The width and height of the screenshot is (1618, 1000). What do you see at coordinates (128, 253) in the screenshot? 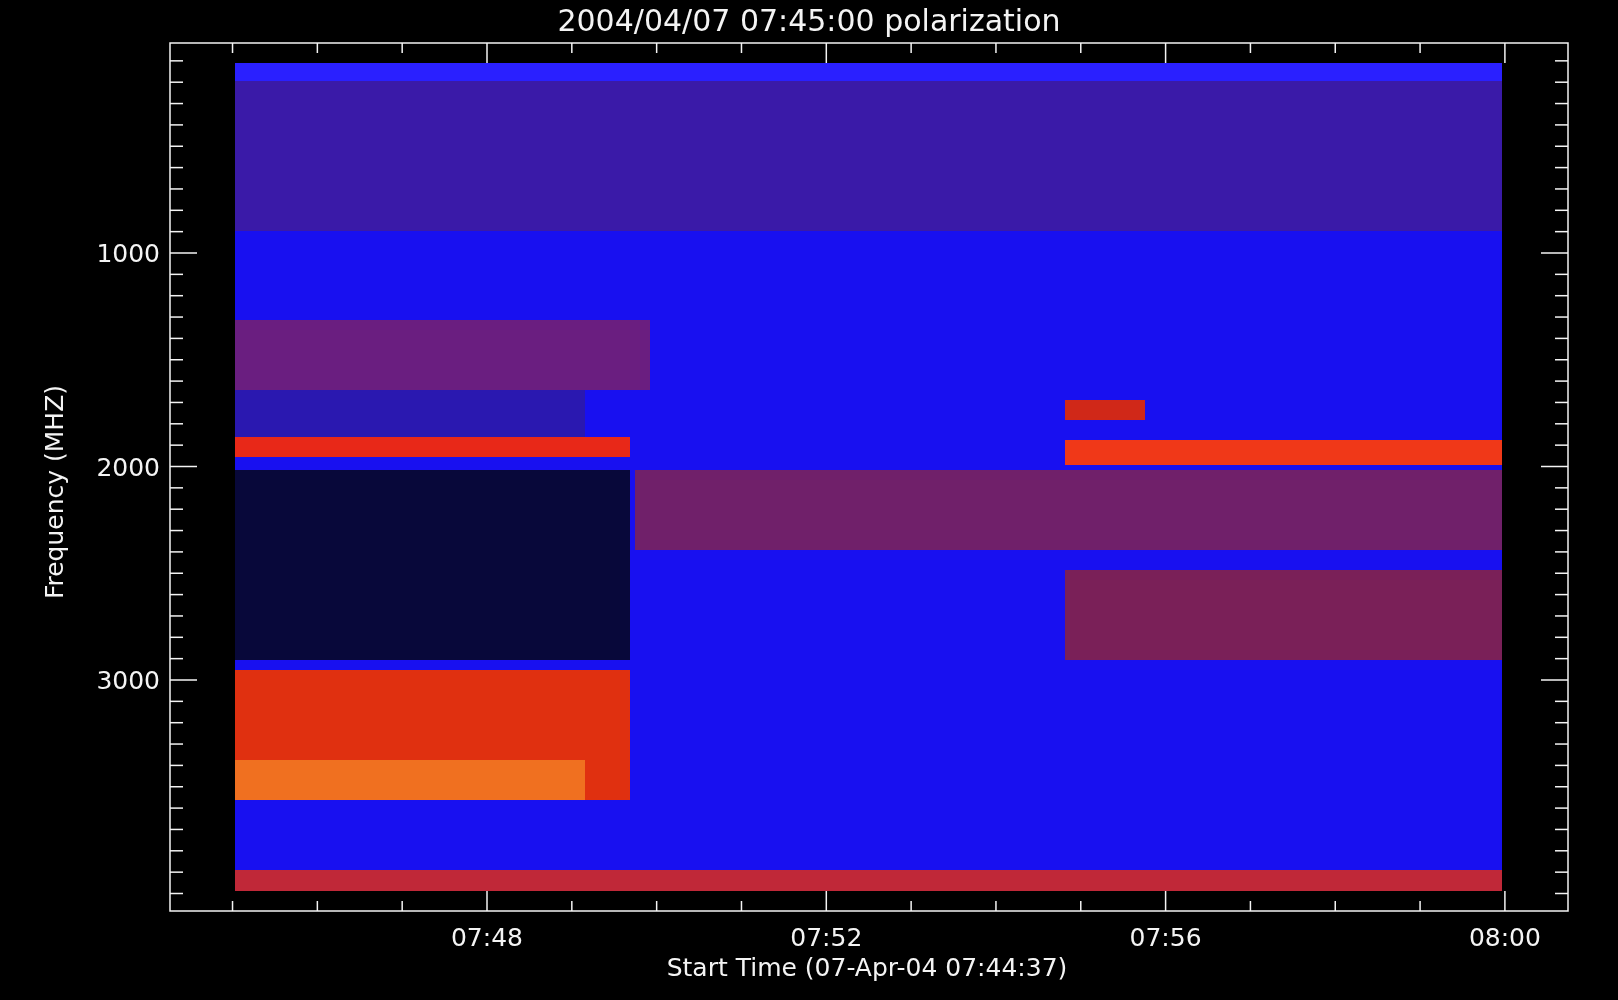
I see `y-tick-label: 1000` at bounding box center [128, 253].